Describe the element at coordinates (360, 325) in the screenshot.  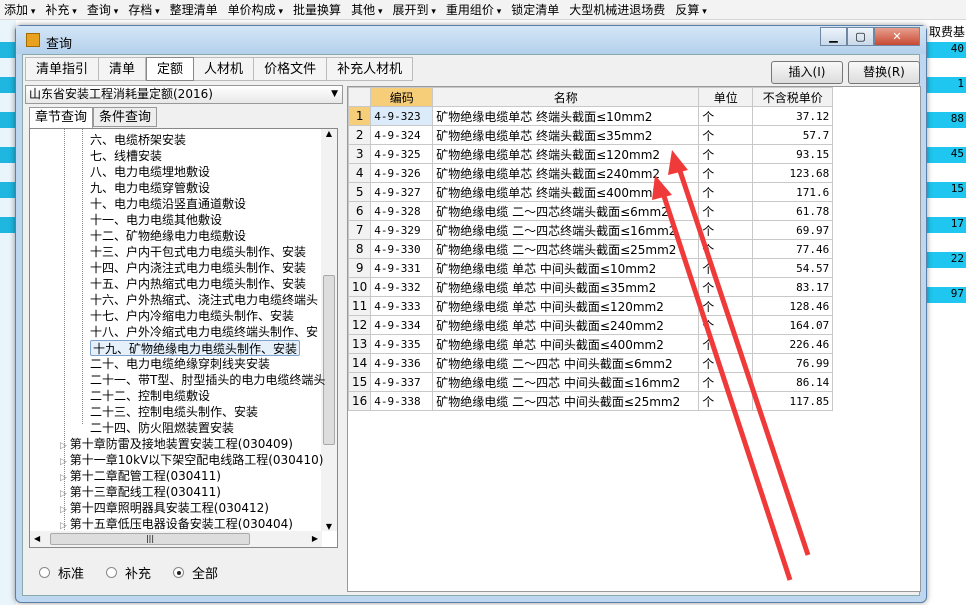
I see `row-number: 12` at that location.